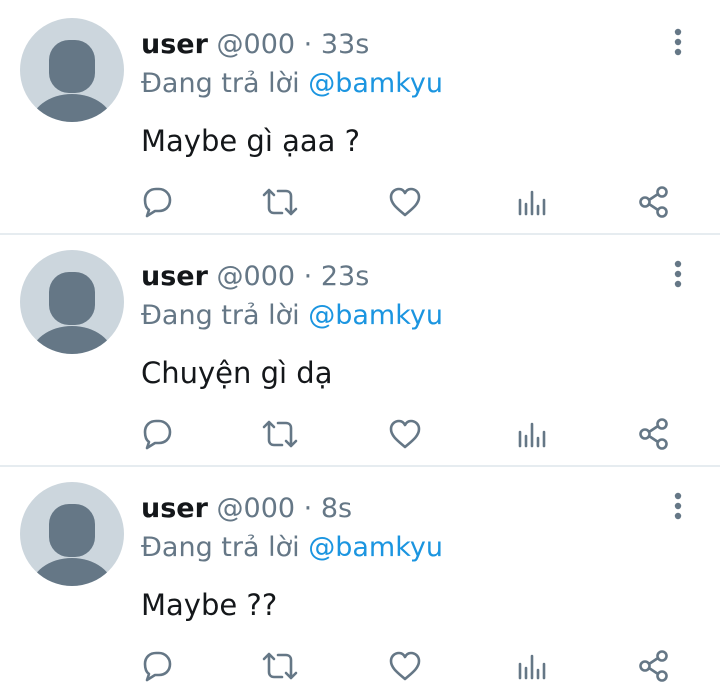 This screenshot has width=720, height=696. Describe the element at coordinates (345, 44) in the screenshot. I see `timestamp: 33s` at that location.